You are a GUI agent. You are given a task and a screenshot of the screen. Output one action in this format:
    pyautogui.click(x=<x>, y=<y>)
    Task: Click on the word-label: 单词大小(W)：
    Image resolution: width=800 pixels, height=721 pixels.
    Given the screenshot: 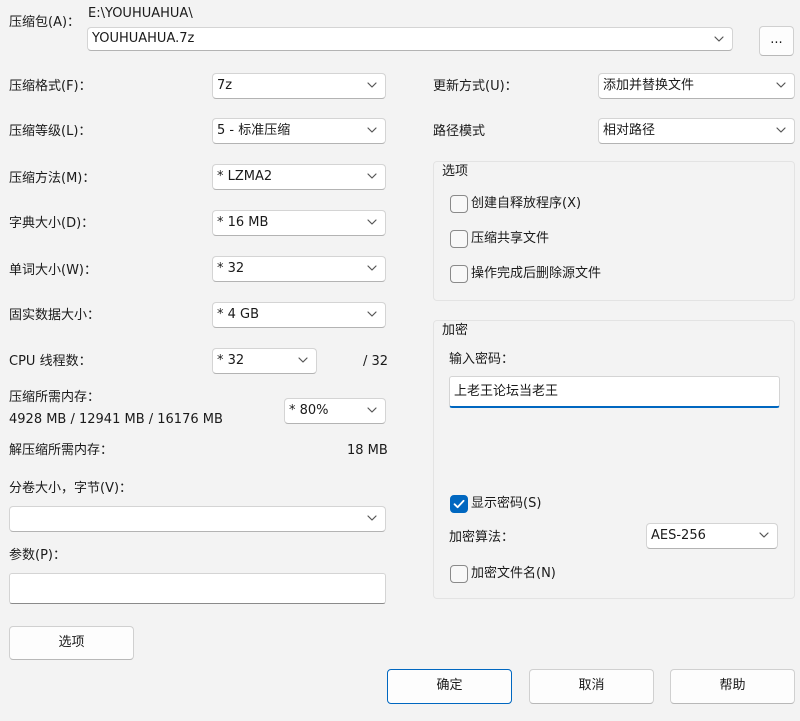 What is the action you would take?
    pyautogui.click(x=53, y=270)
    